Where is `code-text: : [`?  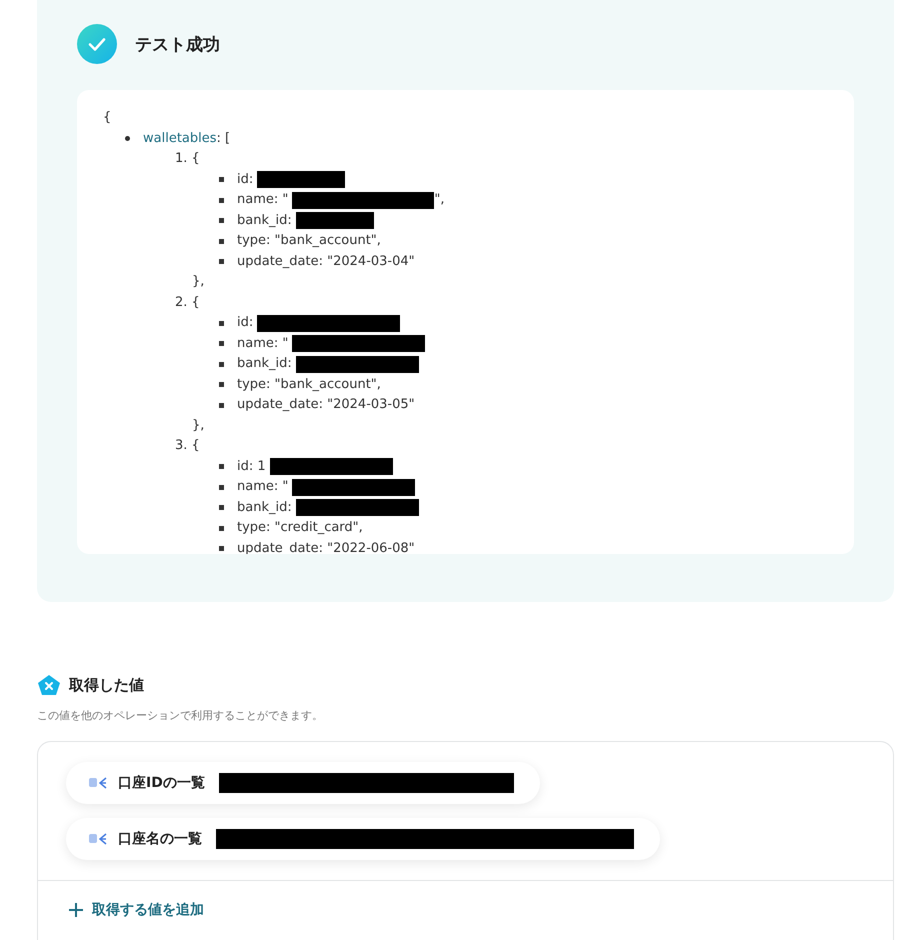
code-text: : [ is located at coordinates (223, 139).